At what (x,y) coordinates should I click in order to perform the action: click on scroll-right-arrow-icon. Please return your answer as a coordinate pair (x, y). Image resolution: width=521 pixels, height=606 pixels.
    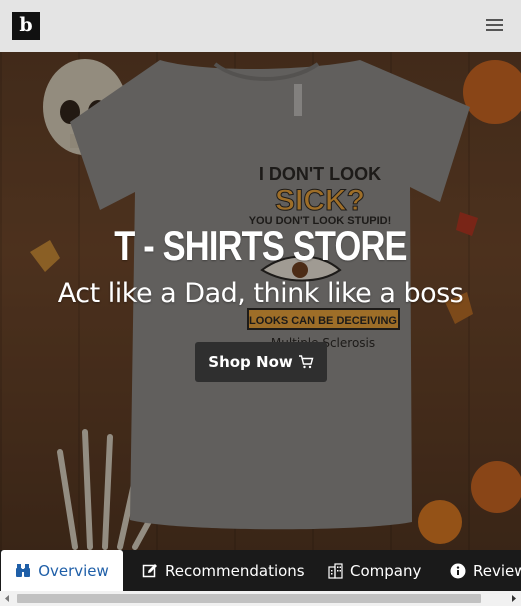
    Looking at the image, I should click on (513, 598).